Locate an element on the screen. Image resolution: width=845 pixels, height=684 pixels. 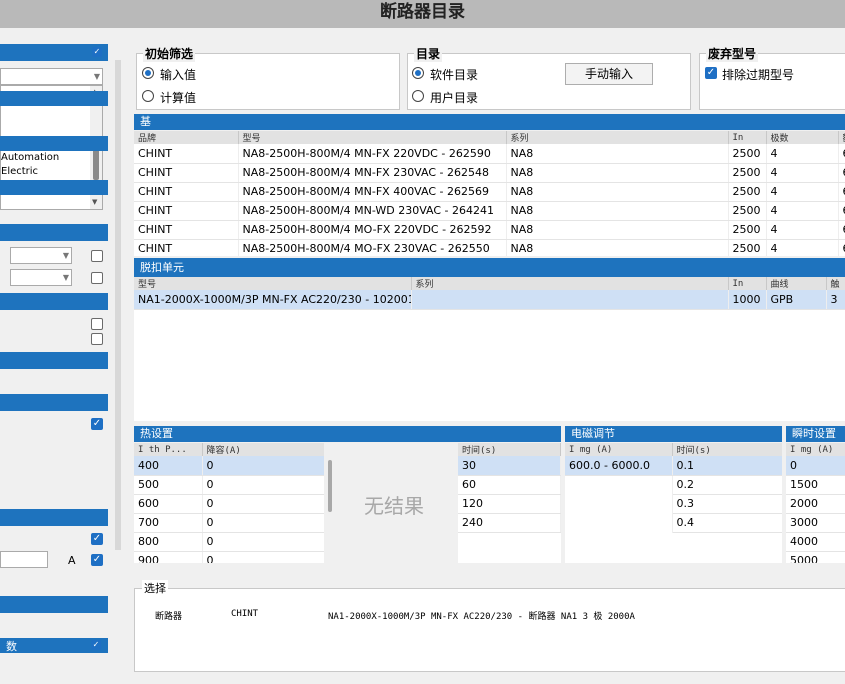
cell: CHINT is located at coordinates (186, 247).